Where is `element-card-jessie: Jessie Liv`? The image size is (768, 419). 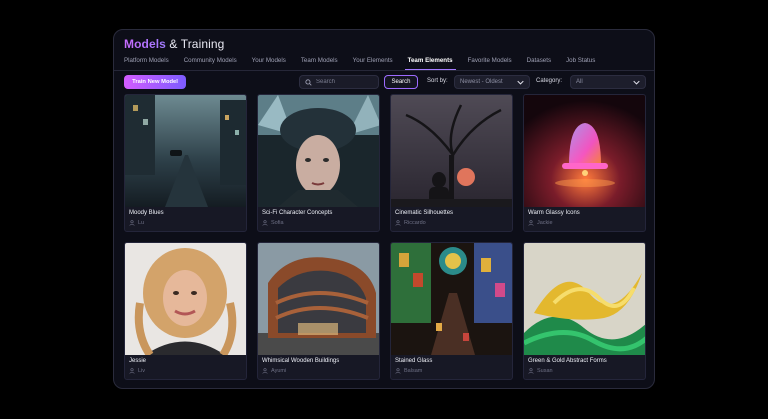
element-card-jessie: Jessie Liv is located at coordinates (185, 311).